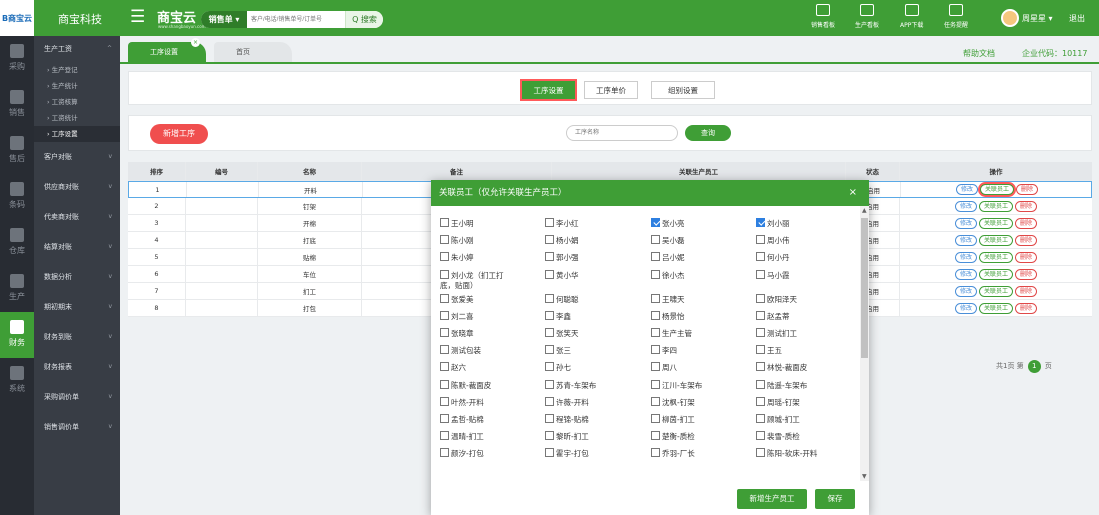 Image resolution: width=1099 pixels, height=515 pixels. Describe the element at coordinates (167, 50) in the screenshot. I see `tab-process-settings: 工序设置 ×` at that location.